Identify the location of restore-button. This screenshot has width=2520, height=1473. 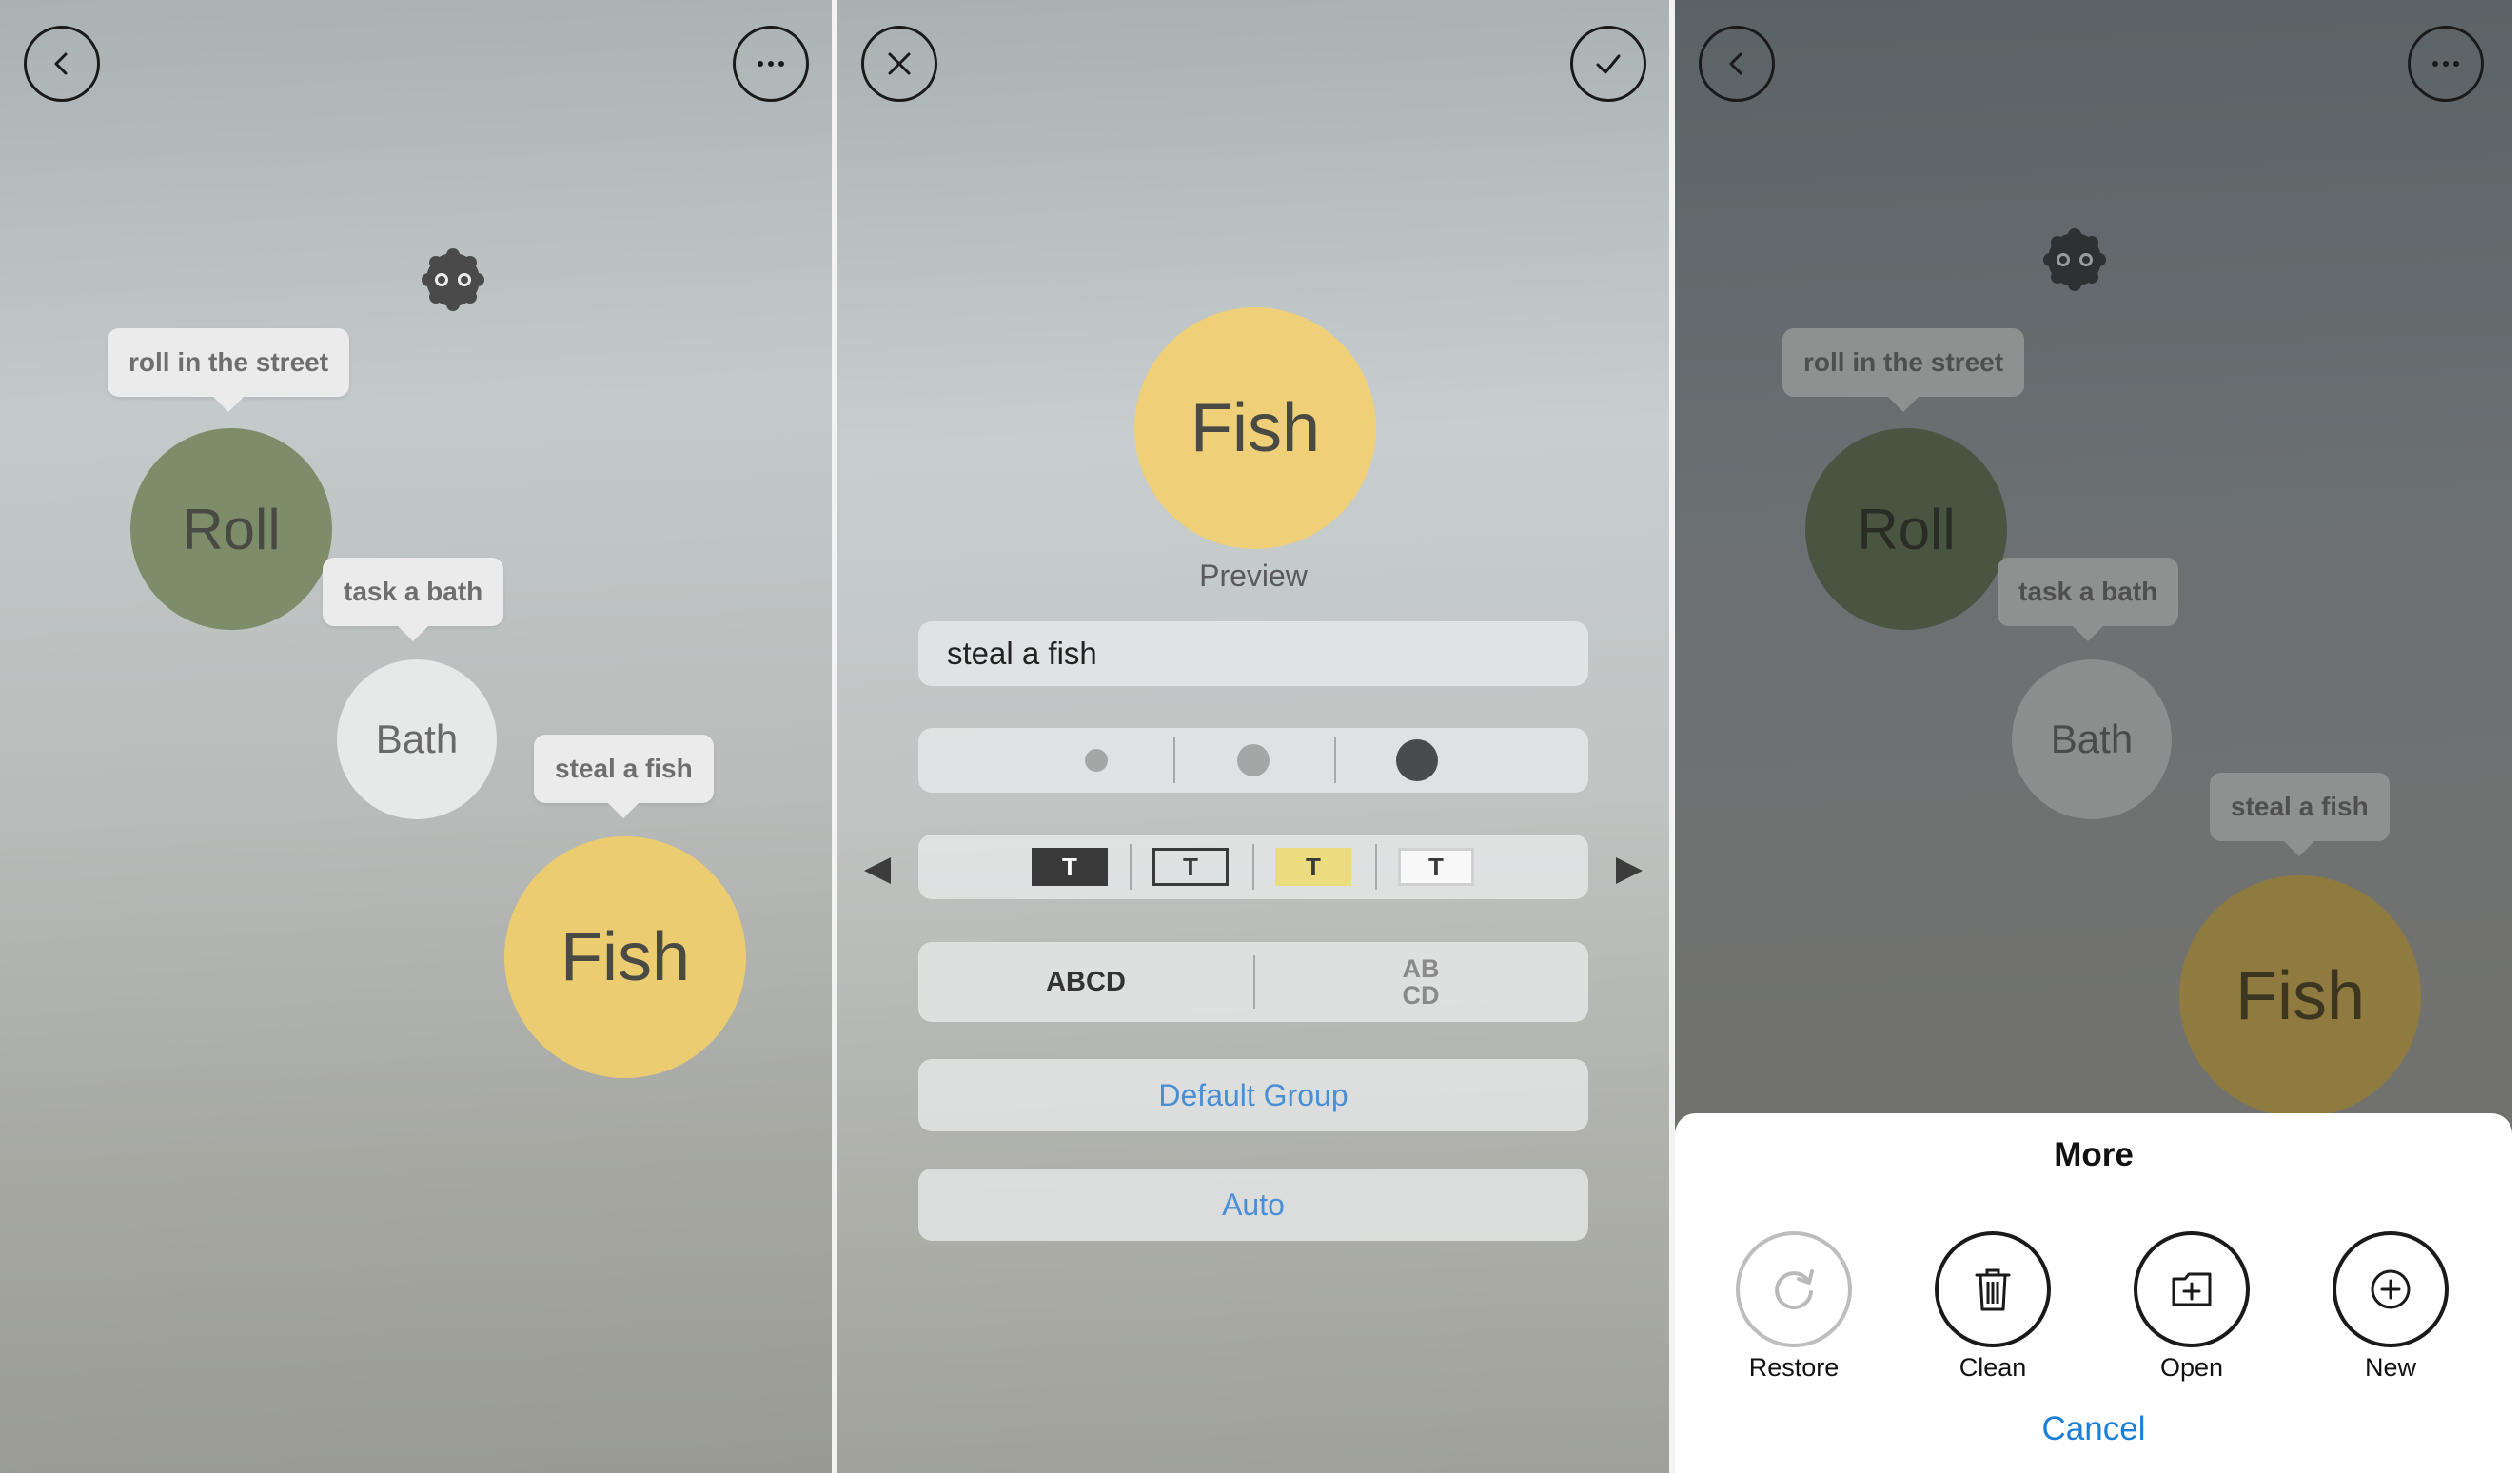
(1794, 1289).